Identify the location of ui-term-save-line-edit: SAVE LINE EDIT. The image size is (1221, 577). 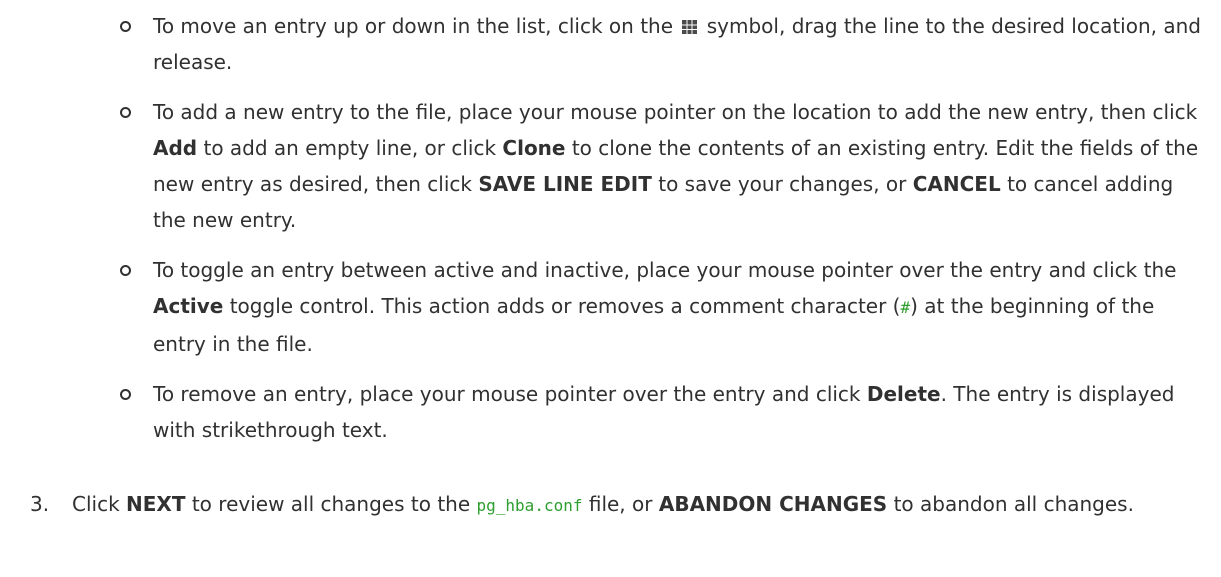
(565, 184).